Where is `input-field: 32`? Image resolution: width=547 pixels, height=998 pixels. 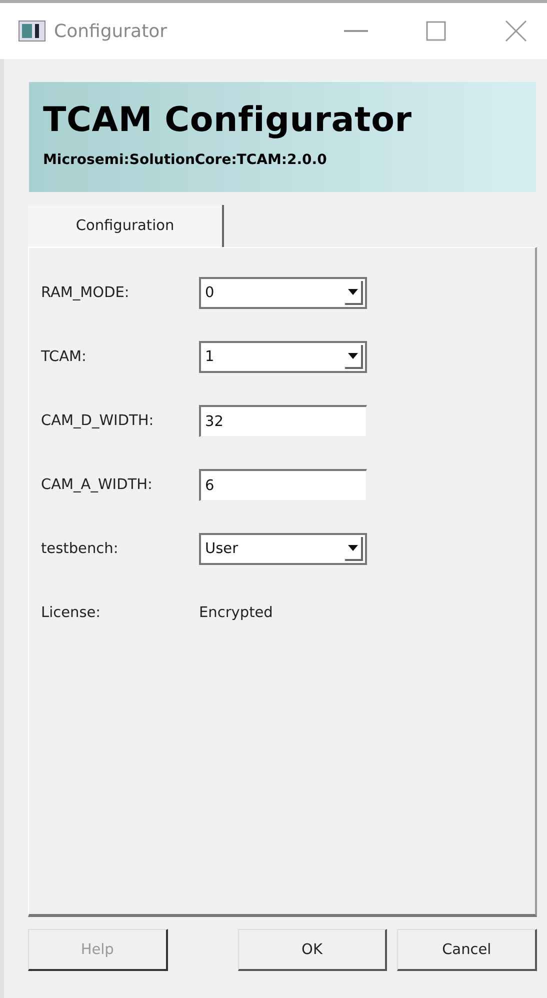 input-field: 32 is located at coordinates (283, 421).